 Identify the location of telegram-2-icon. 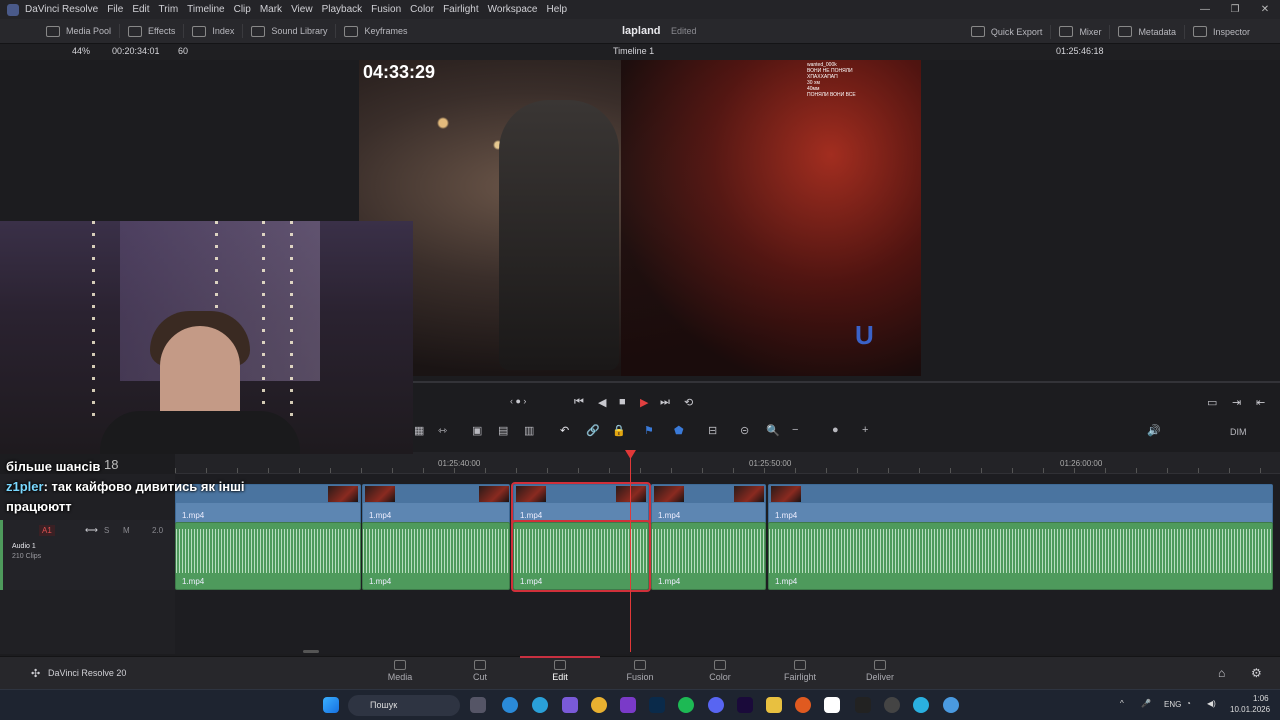
(921, 705).